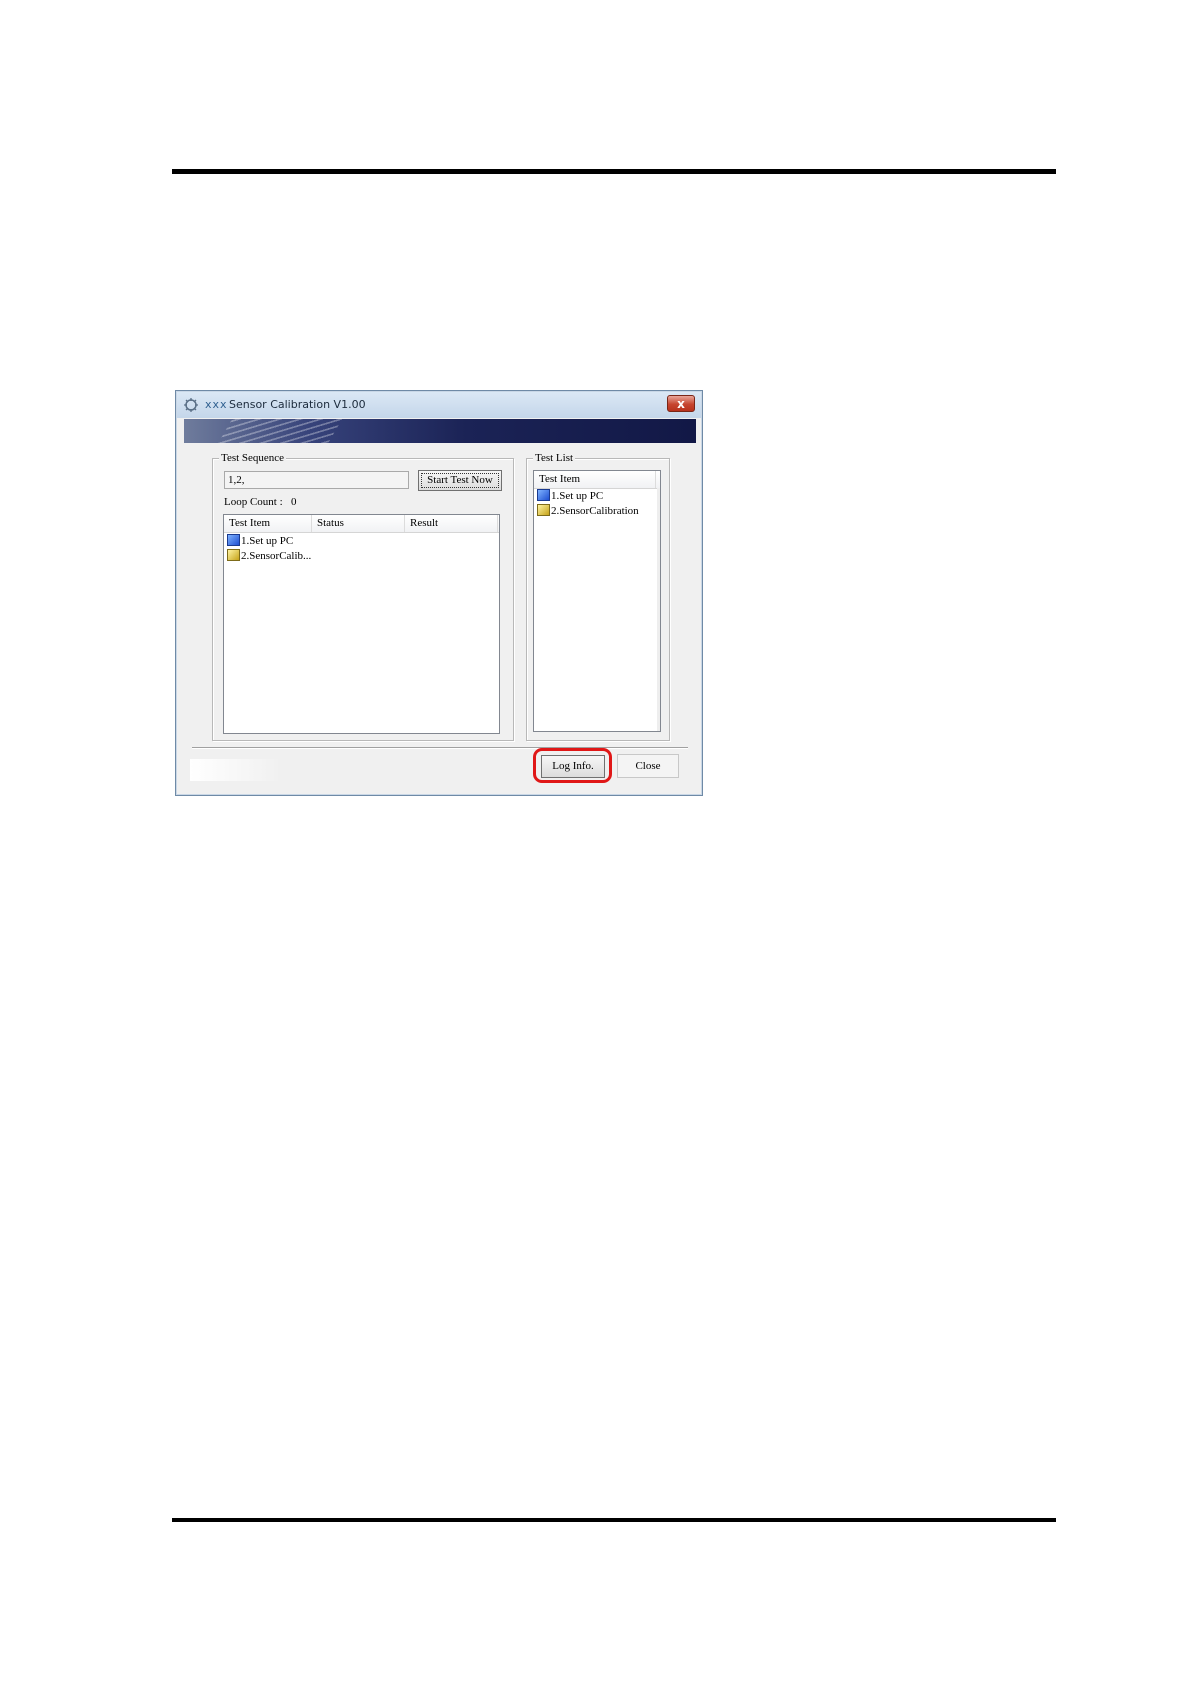  What do you see at coordinates (648, 766) in the screenshot?
I see `close-button: Close` at bounding box center [648, 766].